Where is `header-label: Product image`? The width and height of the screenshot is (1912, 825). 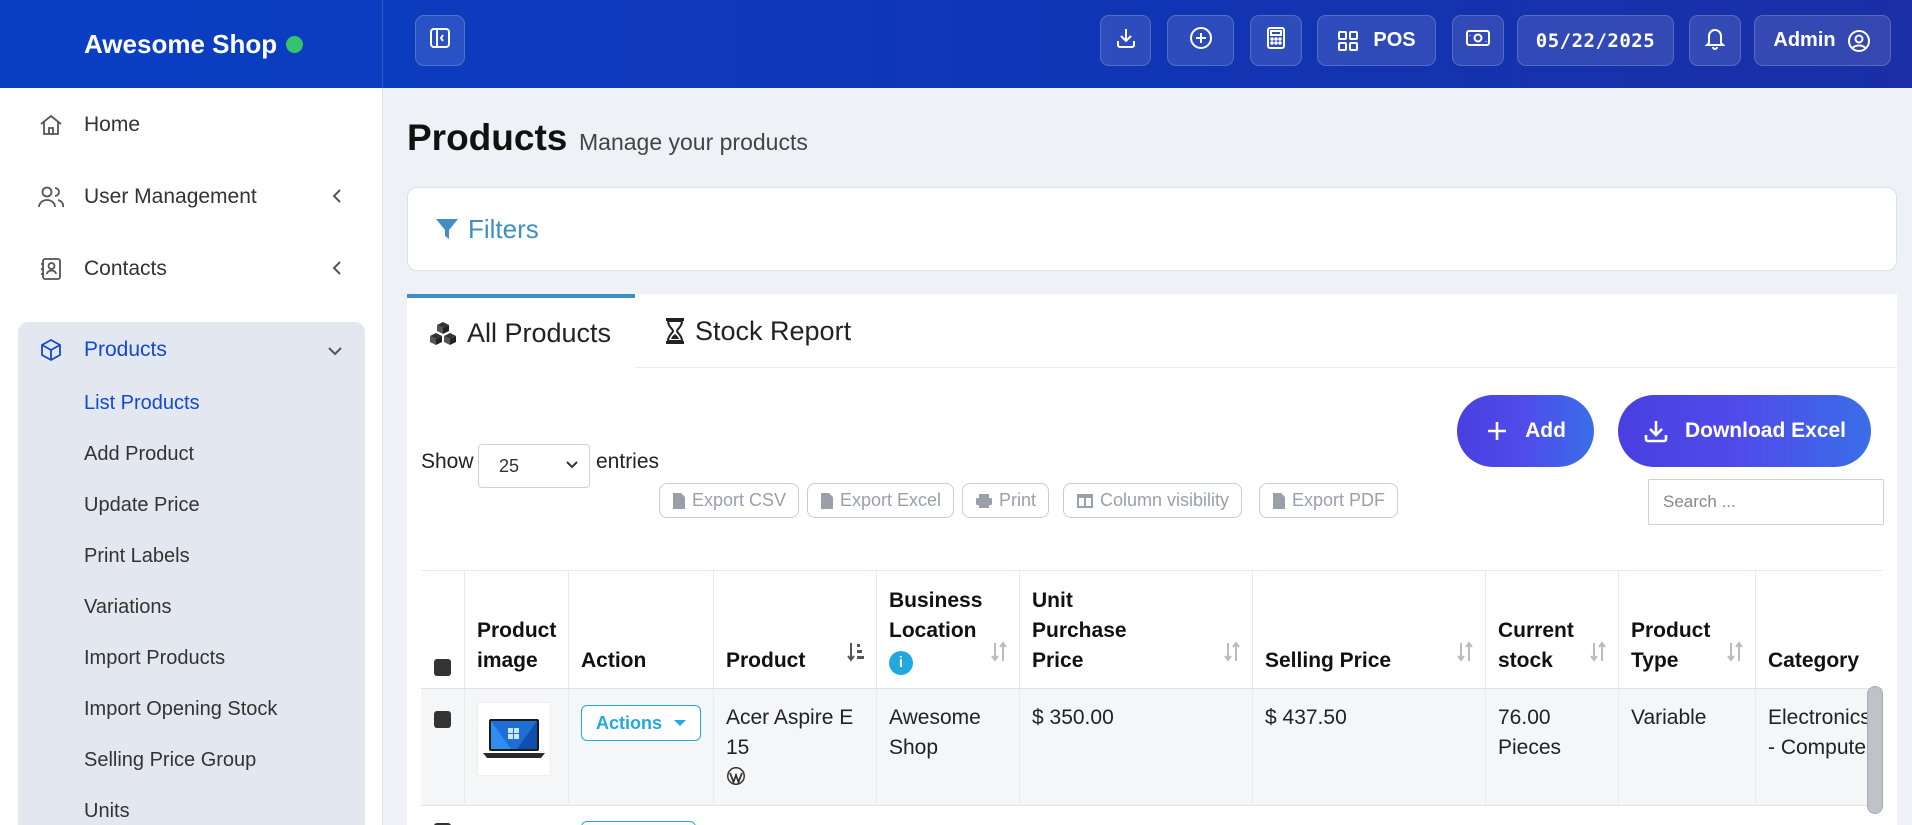
header-label: Product image is located at coordinates (517, 645).